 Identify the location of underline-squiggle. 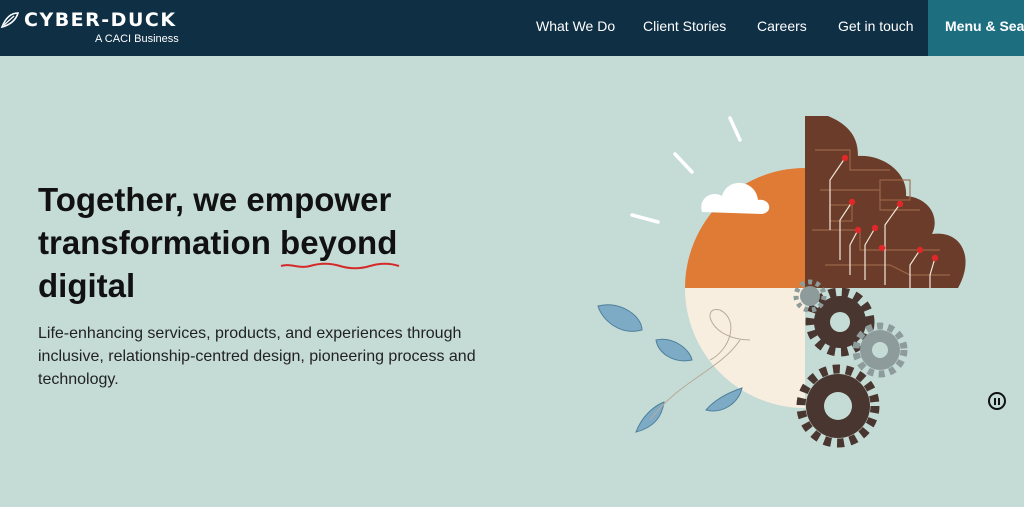
(340, 266).